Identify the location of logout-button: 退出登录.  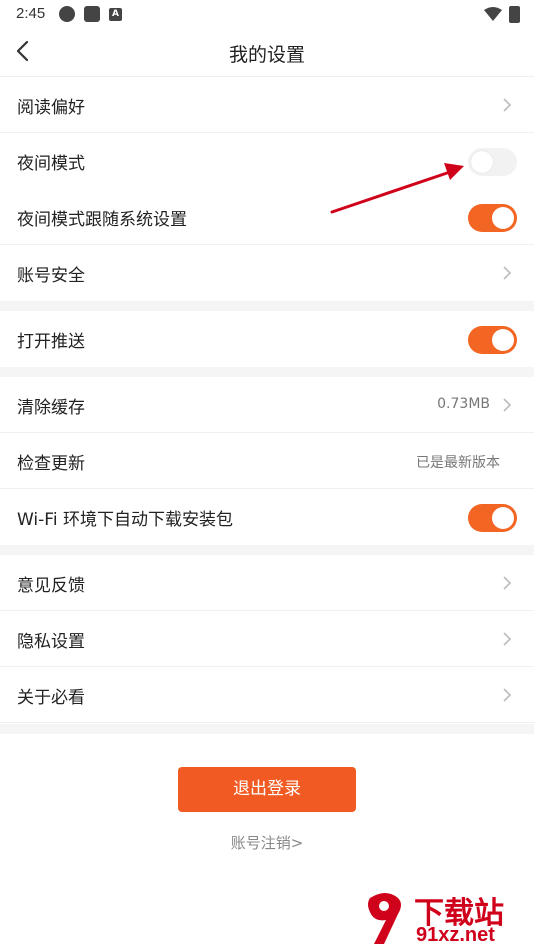
(267, 789).